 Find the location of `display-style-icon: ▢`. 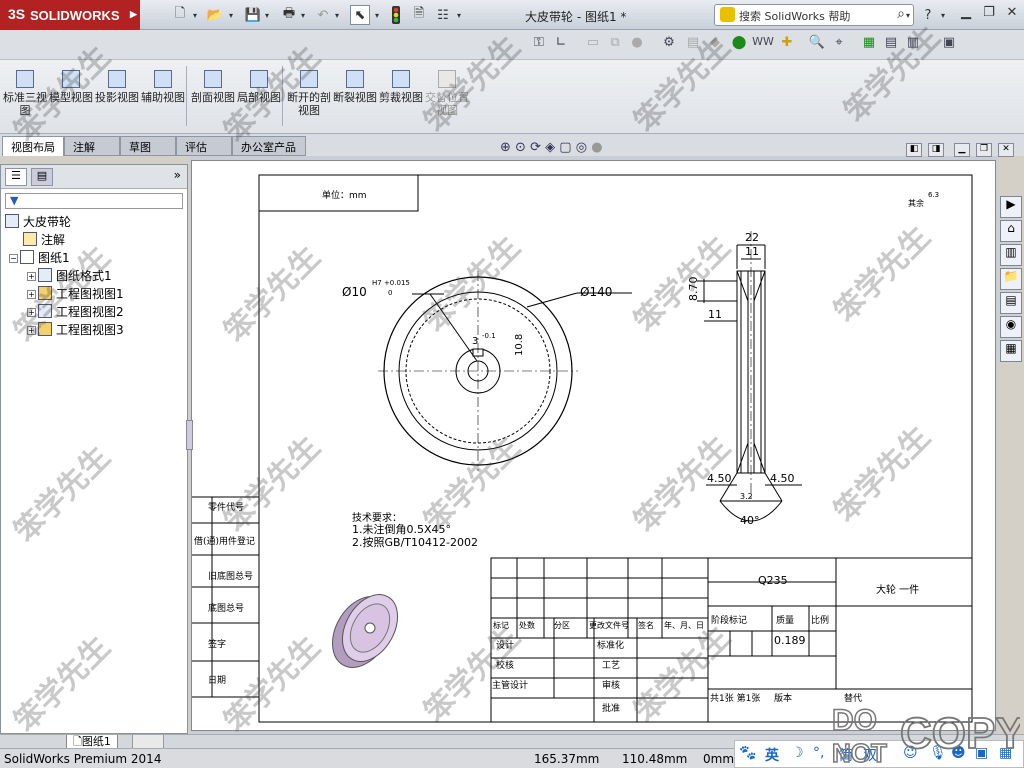

display-style-icon: ▢ is located at coordinates (565, 147).